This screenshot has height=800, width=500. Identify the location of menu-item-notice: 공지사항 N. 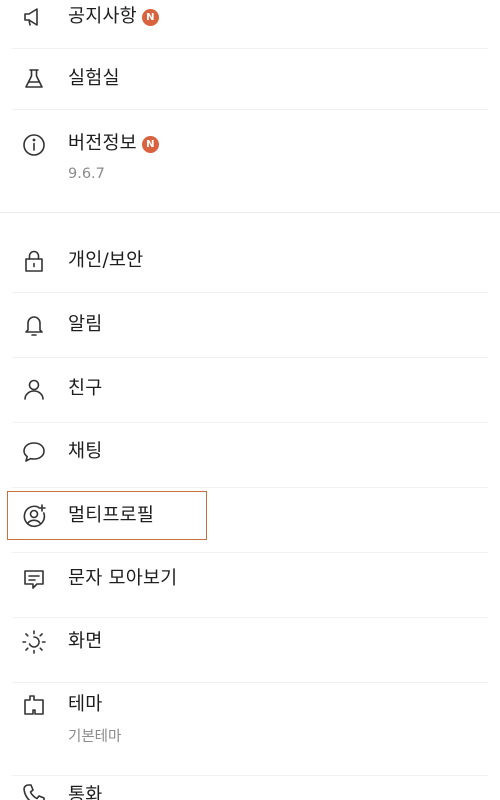
(250, 24).